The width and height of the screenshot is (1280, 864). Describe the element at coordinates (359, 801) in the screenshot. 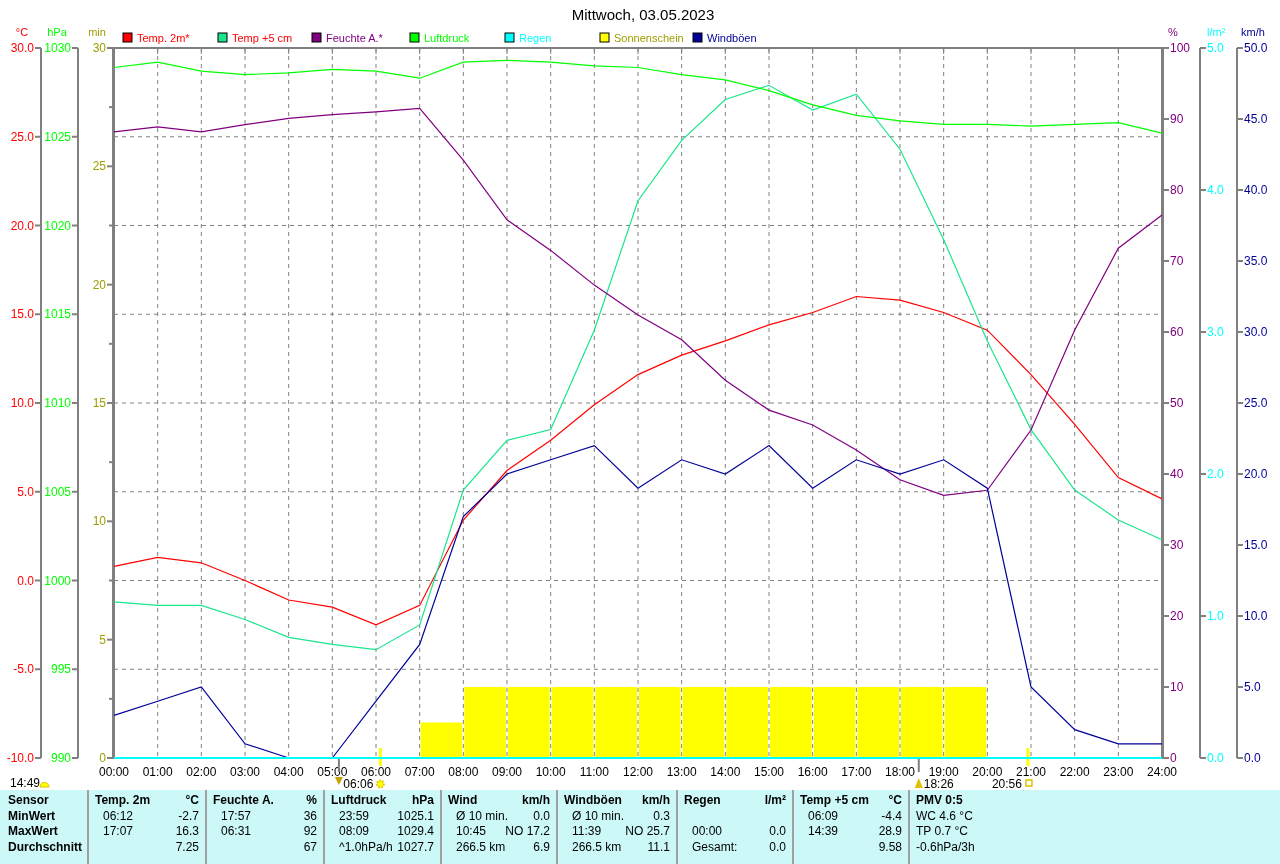

I see `column-header: Luftdruck` at that location.